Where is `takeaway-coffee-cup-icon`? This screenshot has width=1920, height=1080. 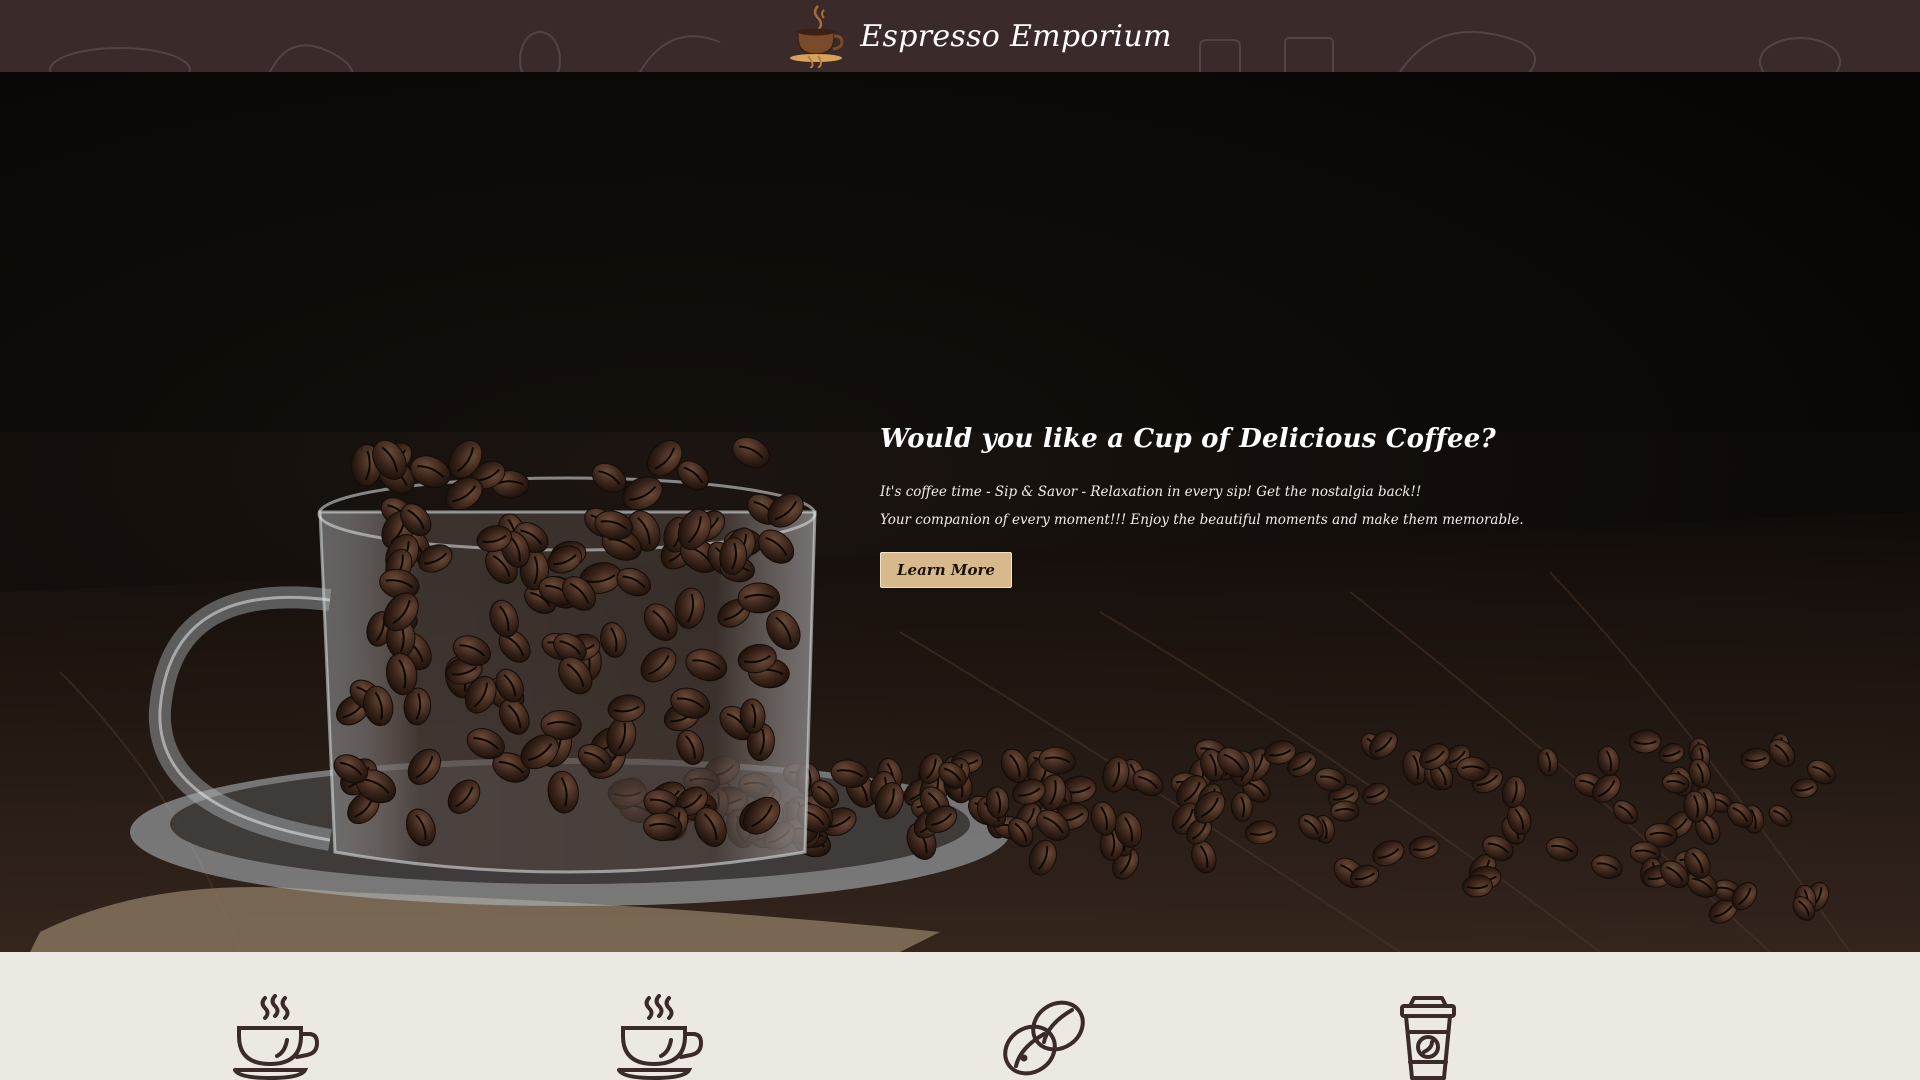 takeaway-coffee-cup-icon is located at coordinates (1428, 1038).